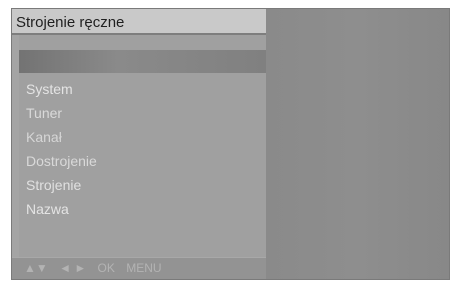 This screenshot has height=285, width=462. I want to click on menu-item-channel: Kanał, so click(61, 137).